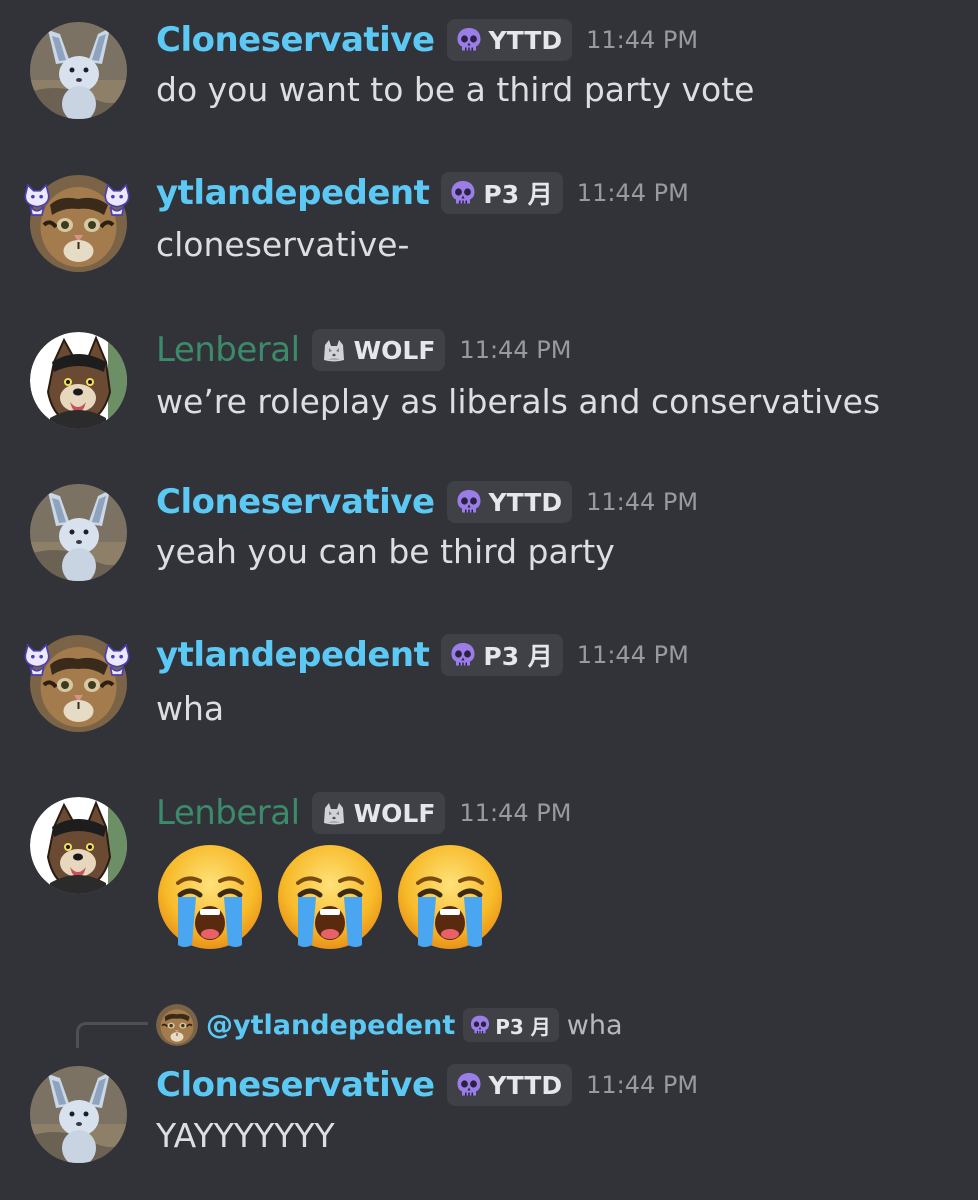 Image resolution: width=978 pixels, height=1200 pixels. I want to click on message-text: do you want to be a third party vote, so click(455, 89).